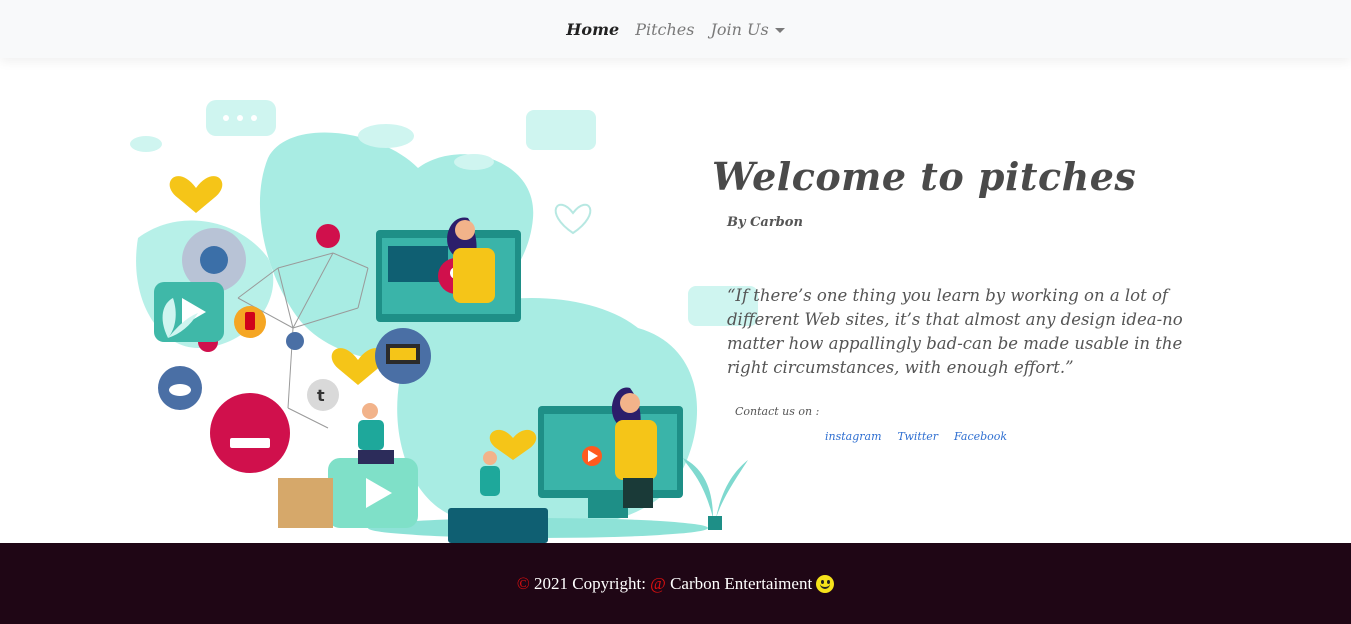  Describe the element at coordinates (980, 436) in the screenshot. I see `facebook-link: Facebook` at that location.